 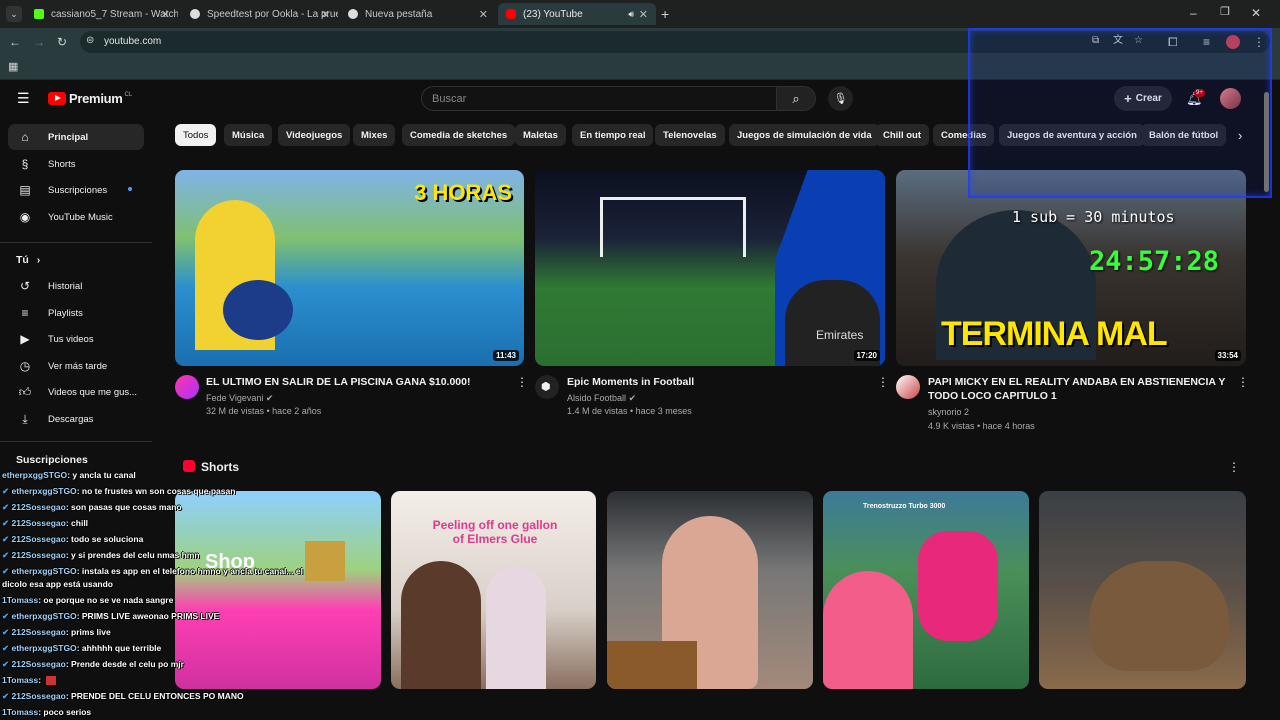 I want to click on site-info-icon: ⊜, so click(x=90, y=41).